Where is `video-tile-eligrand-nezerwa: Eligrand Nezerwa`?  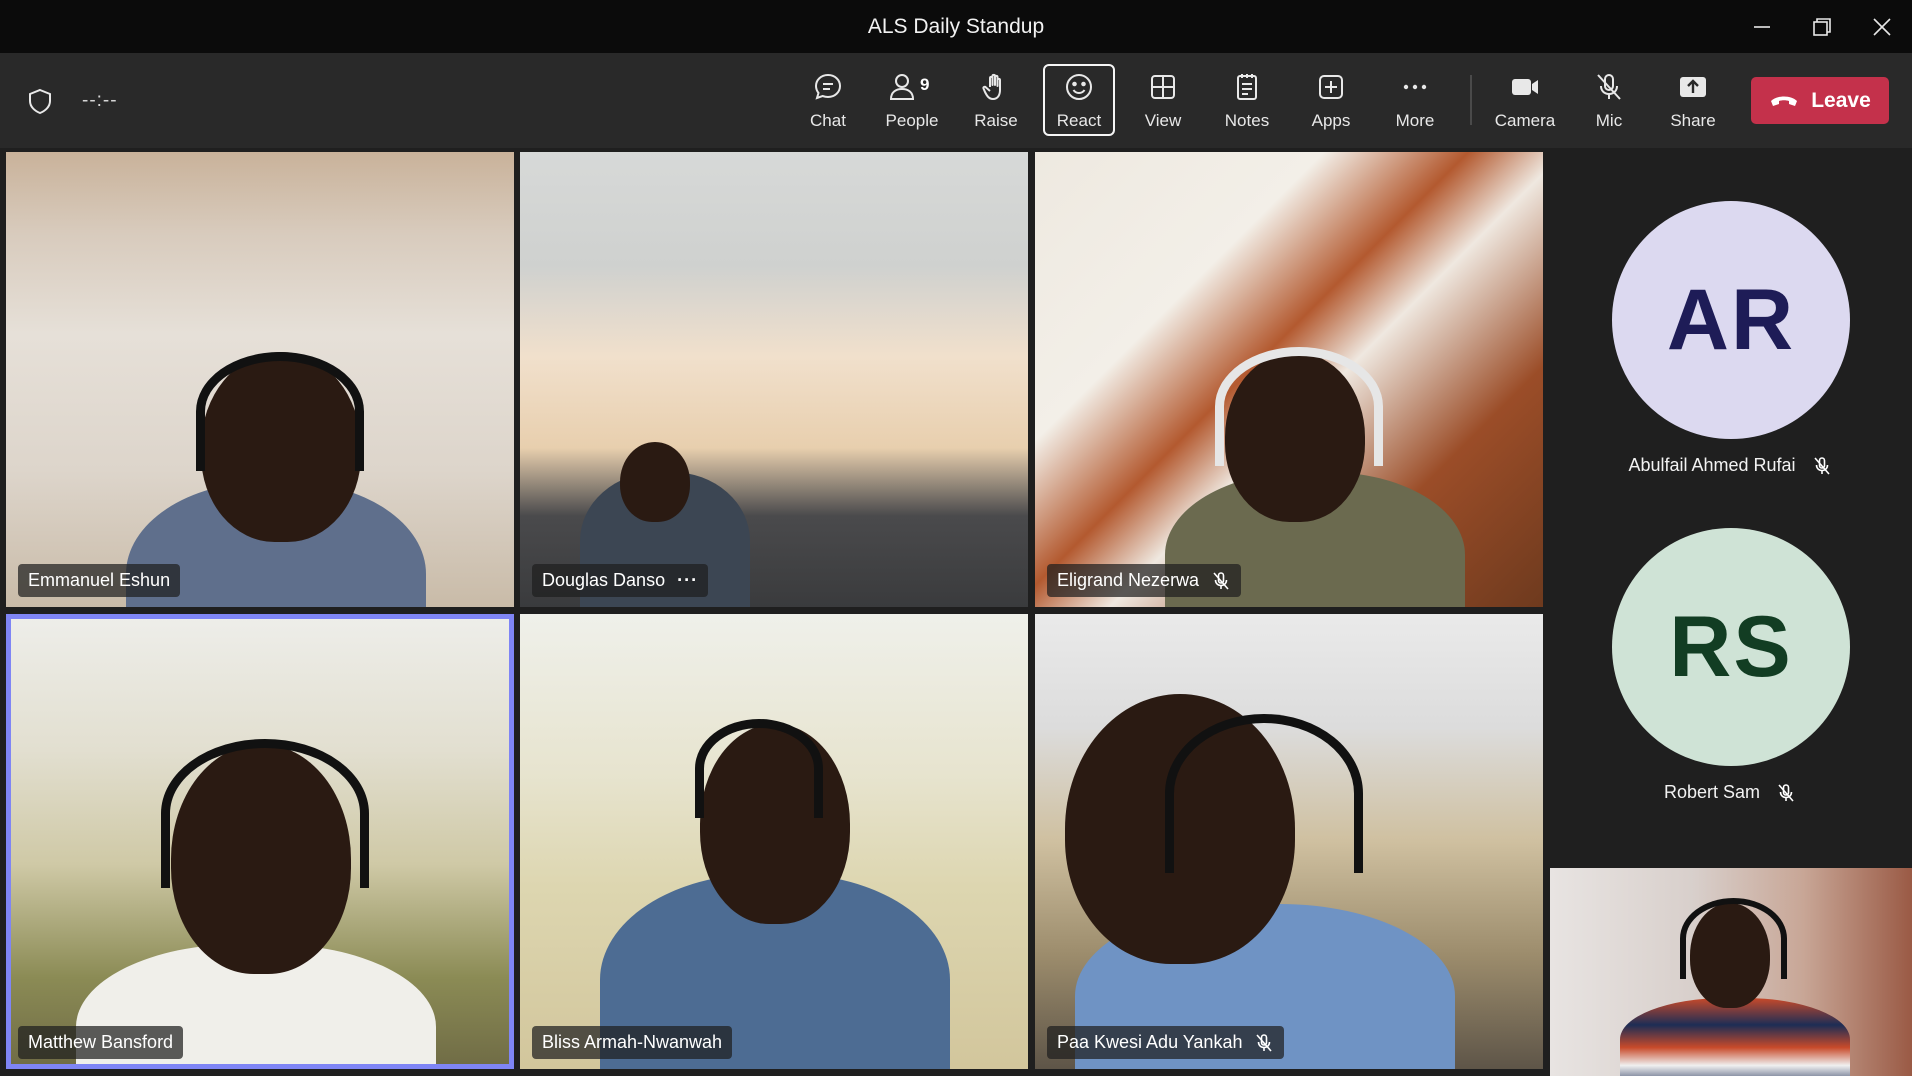 video-tile-eligrand-nezerwa: Eligrand Nezerwa is located at coordinates (1289, 379).